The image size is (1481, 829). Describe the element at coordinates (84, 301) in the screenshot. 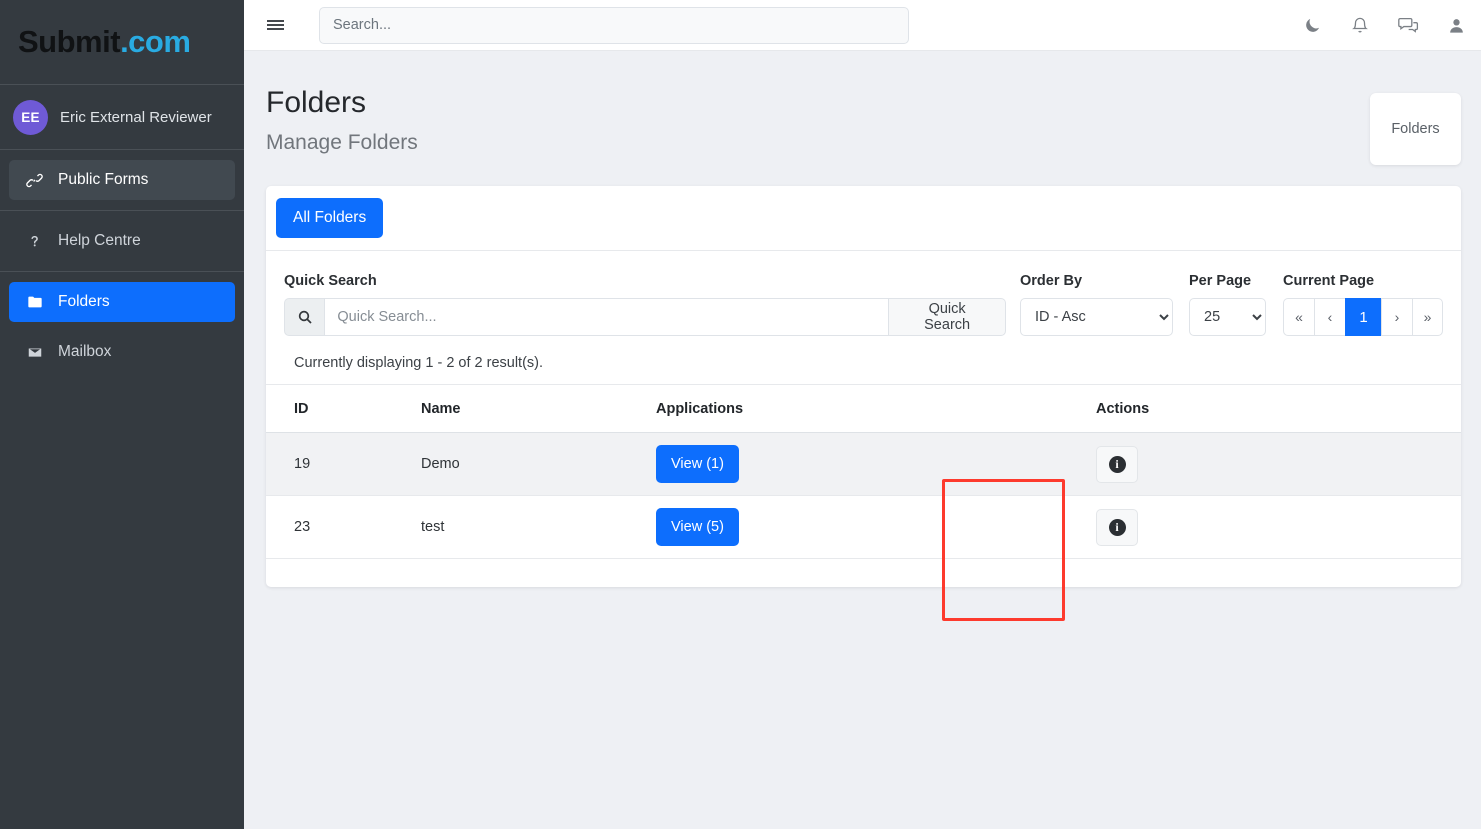

I see `sidebar-item-label: Folders` at that location.